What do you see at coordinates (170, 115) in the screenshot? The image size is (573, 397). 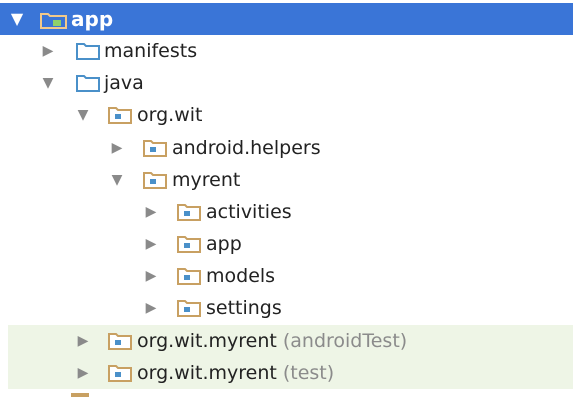 I see `tree-row-label: org.wit` at bounding box center [170, 115].